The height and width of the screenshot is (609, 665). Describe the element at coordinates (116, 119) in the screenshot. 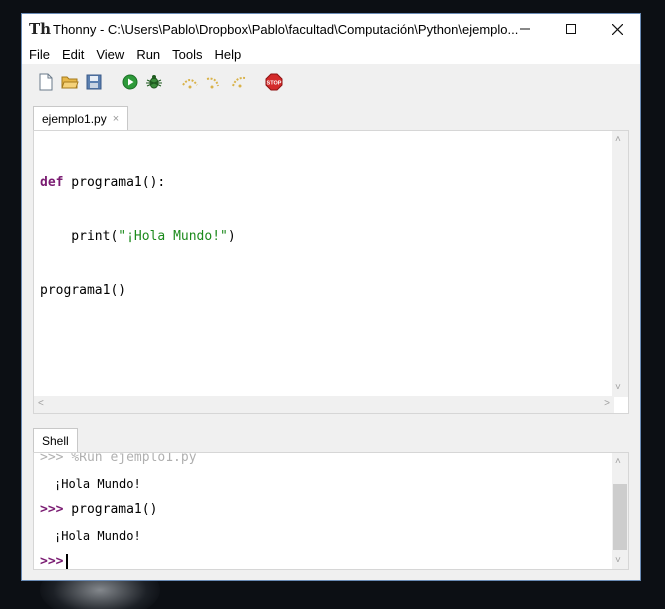

I see `tab-close-icon: ×` at that location.